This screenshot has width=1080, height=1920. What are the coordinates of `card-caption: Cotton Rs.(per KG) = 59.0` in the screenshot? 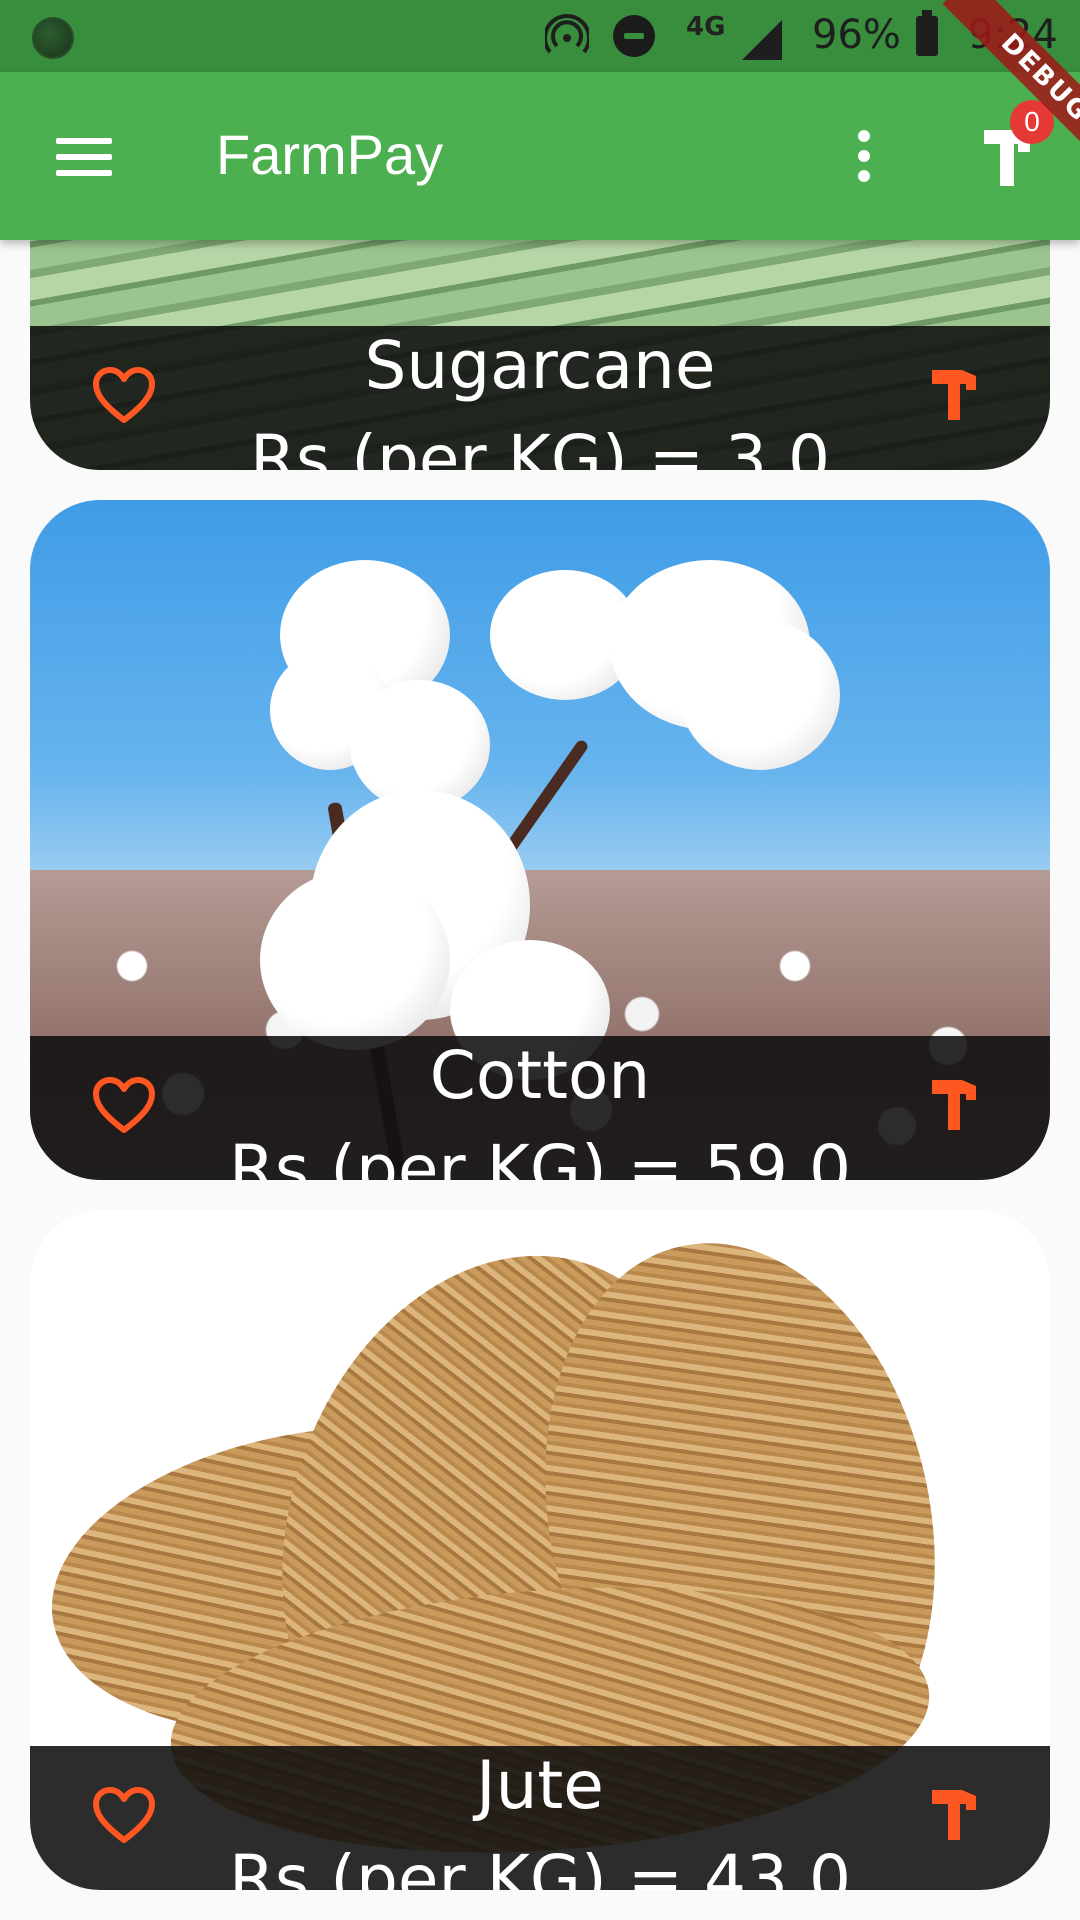 It's located at (540, 1108).